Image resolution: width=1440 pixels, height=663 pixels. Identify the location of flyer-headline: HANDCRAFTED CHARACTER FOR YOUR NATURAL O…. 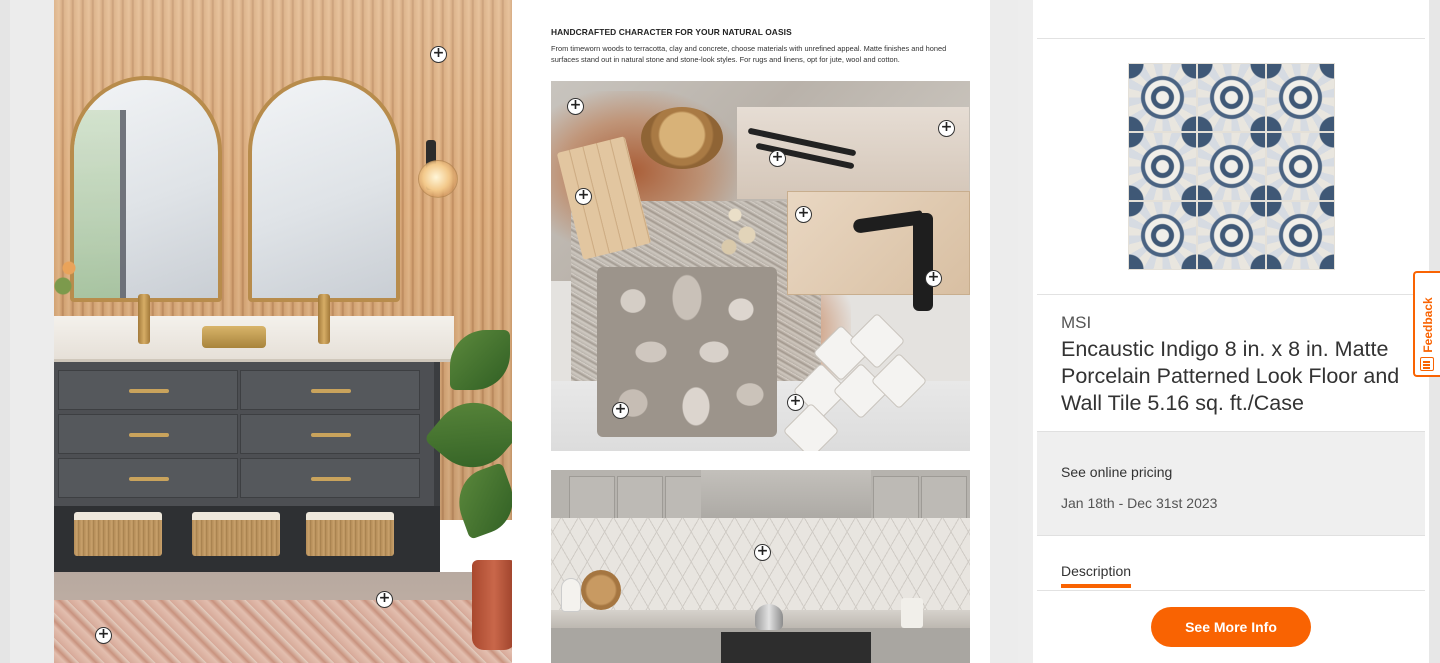
(671, 32).